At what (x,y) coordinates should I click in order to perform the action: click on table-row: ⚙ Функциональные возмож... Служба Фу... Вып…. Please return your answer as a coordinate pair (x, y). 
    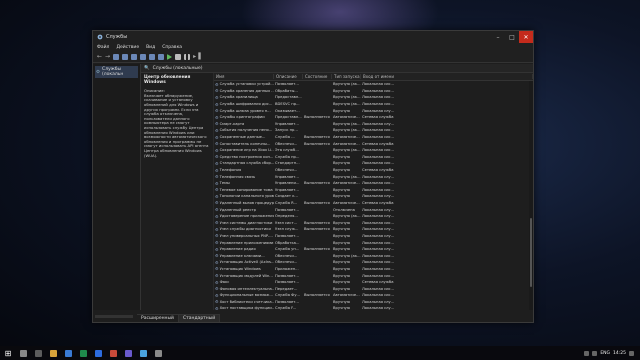
    Looking at the image, I should click on (371, 295).